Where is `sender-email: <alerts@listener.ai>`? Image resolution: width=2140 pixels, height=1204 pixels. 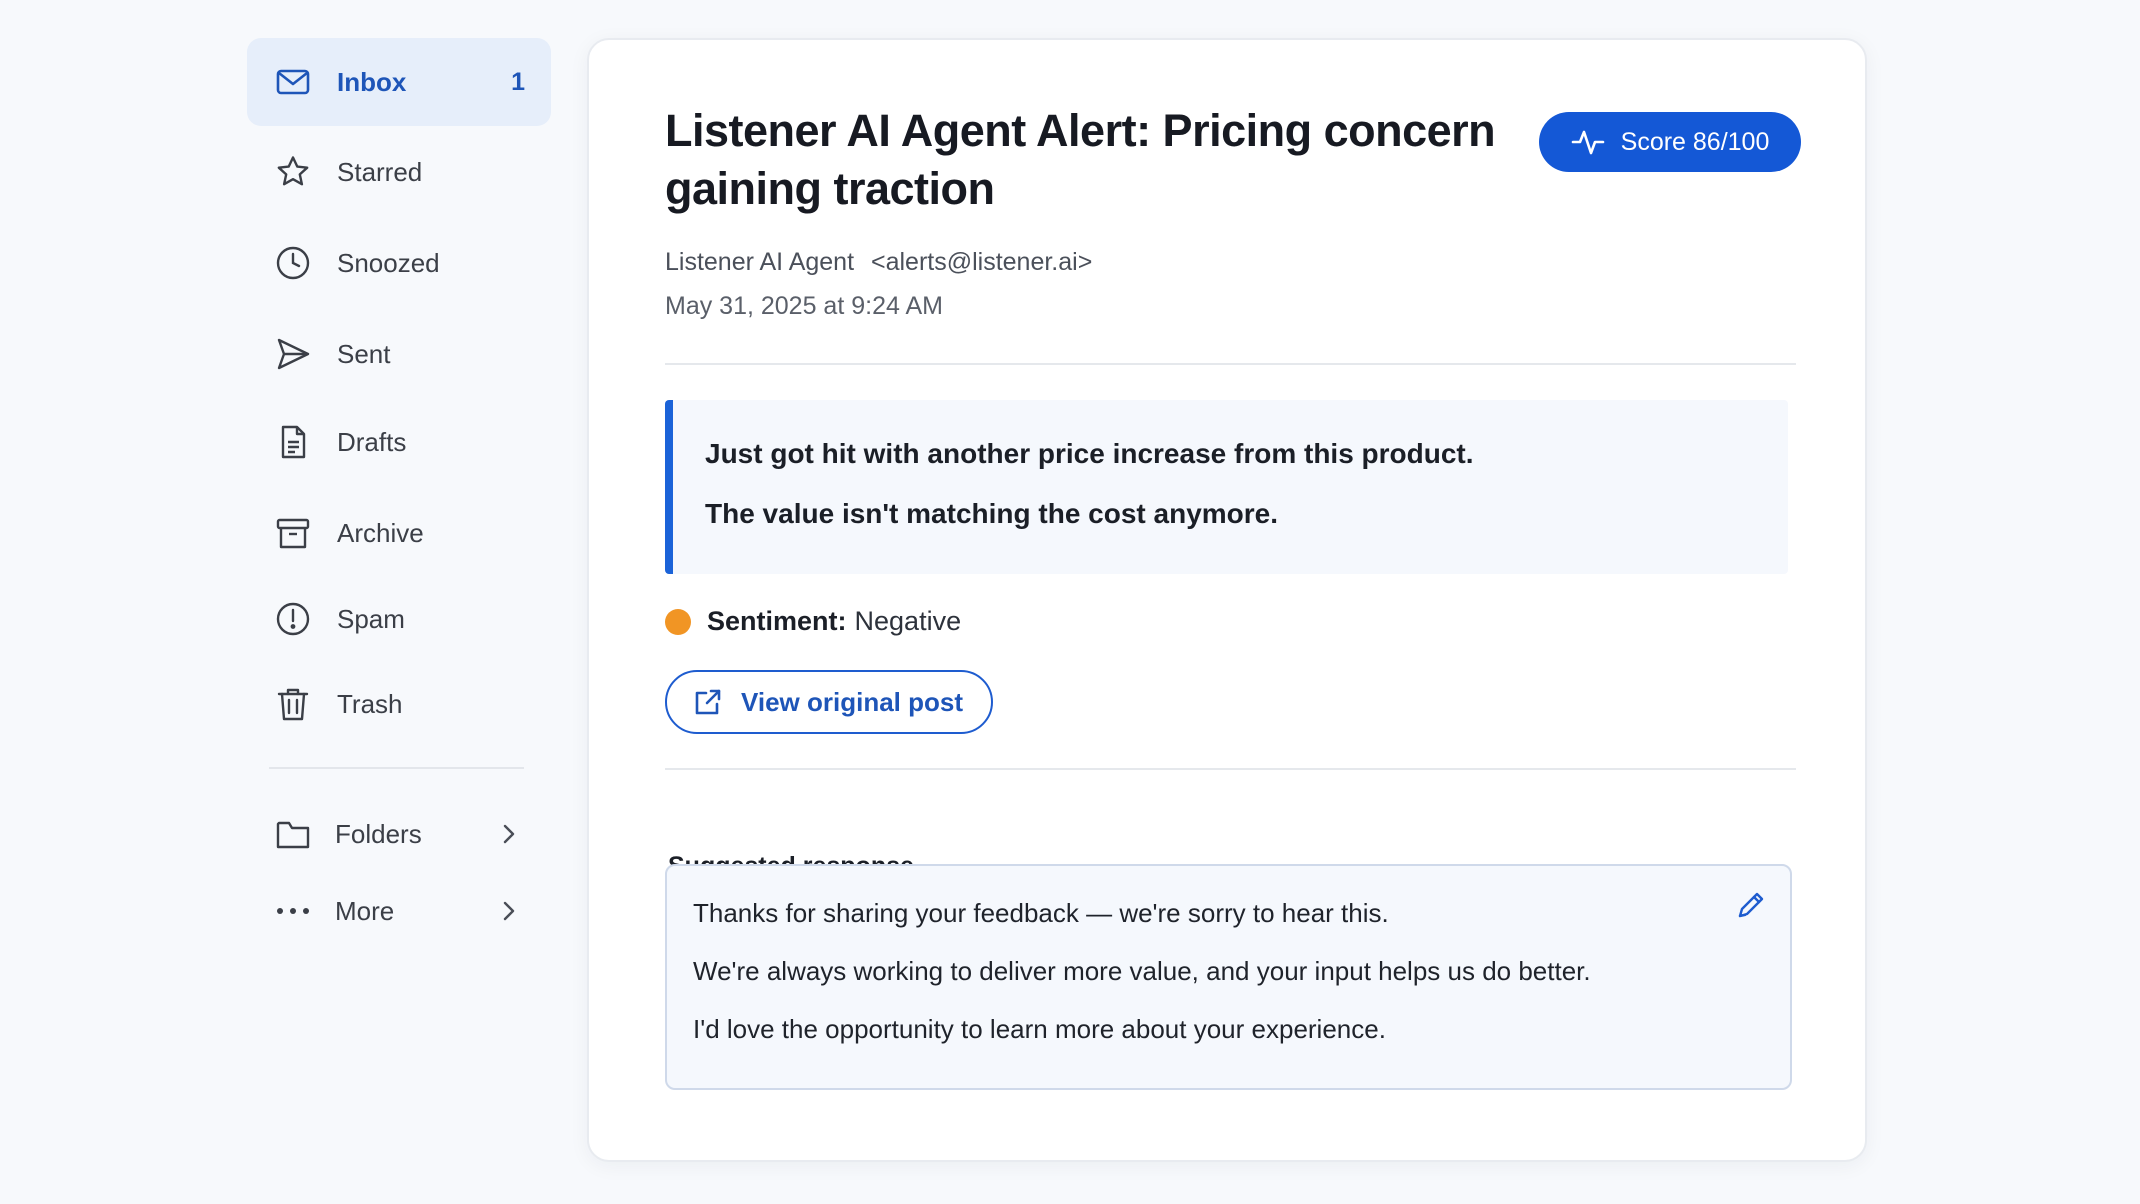 sender-email: <alerts@listener.ai> is located at coordinates (981, 262).